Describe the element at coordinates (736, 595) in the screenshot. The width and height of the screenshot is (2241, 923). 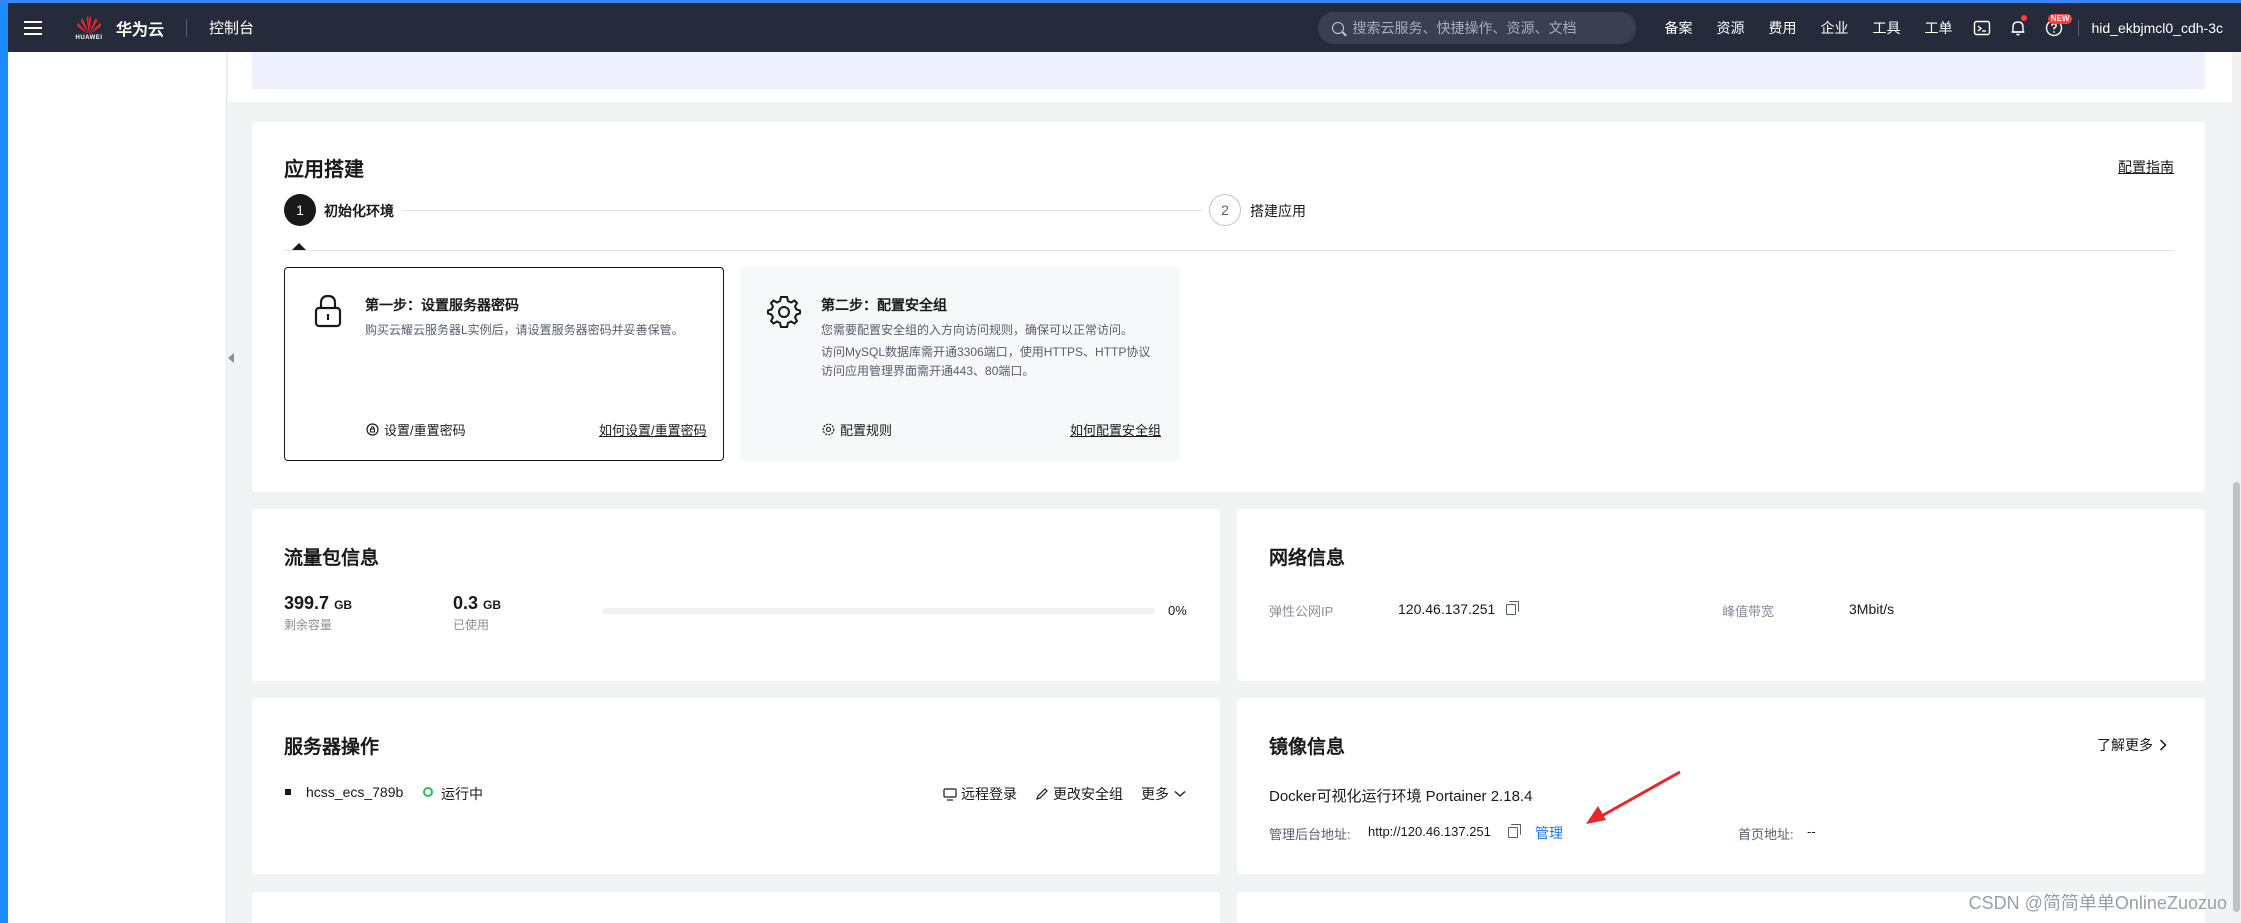
I see `traffic-card` at that location.